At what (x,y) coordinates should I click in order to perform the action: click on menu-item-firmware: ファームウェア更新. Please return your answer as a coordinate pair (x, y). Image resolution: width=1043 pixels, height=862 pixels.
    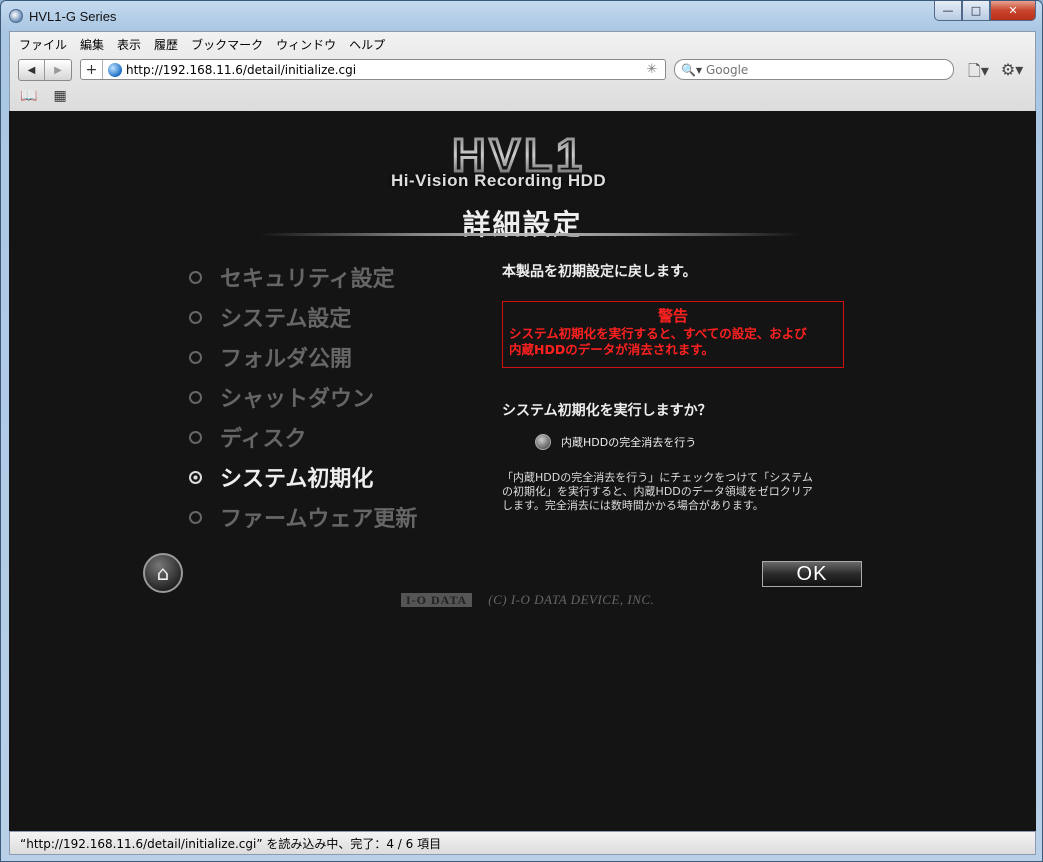
    Looking at the image, I should click on (334, 517).